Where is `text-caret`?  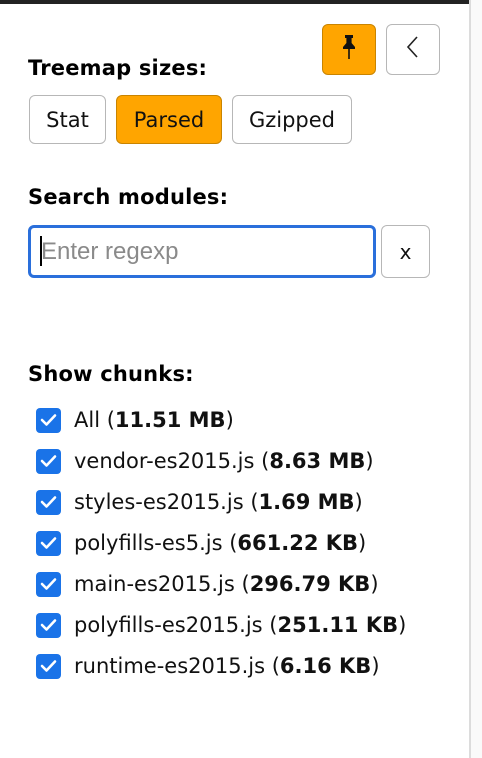 text-caret is located at coordinates (41, 251).